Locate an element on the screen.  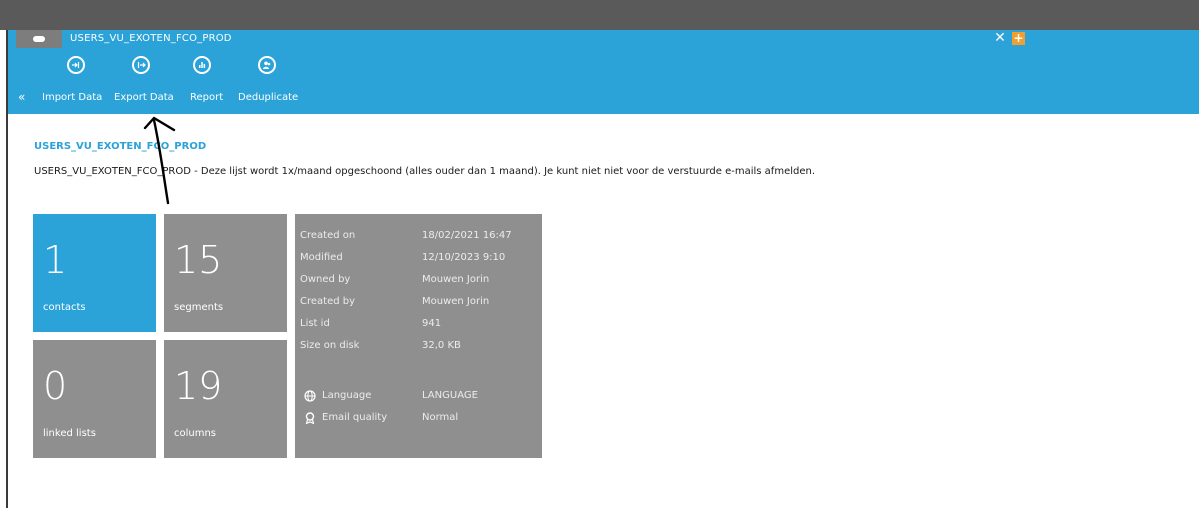
report-button is located at coordinates (202, 65).